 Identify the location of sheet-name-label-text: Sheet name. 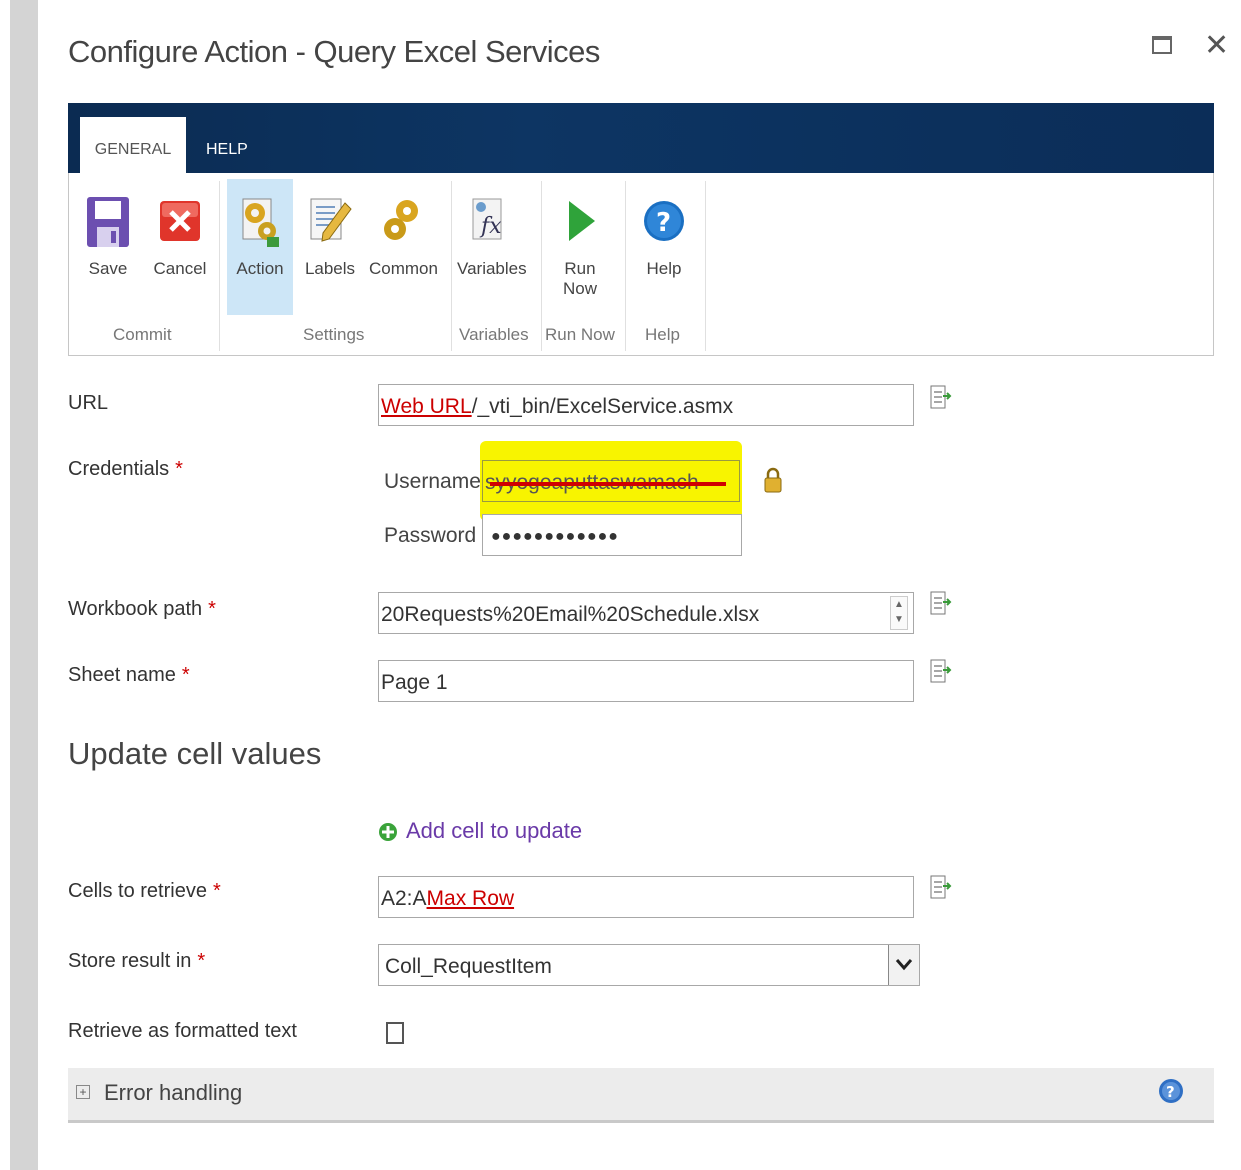
(122, 675).